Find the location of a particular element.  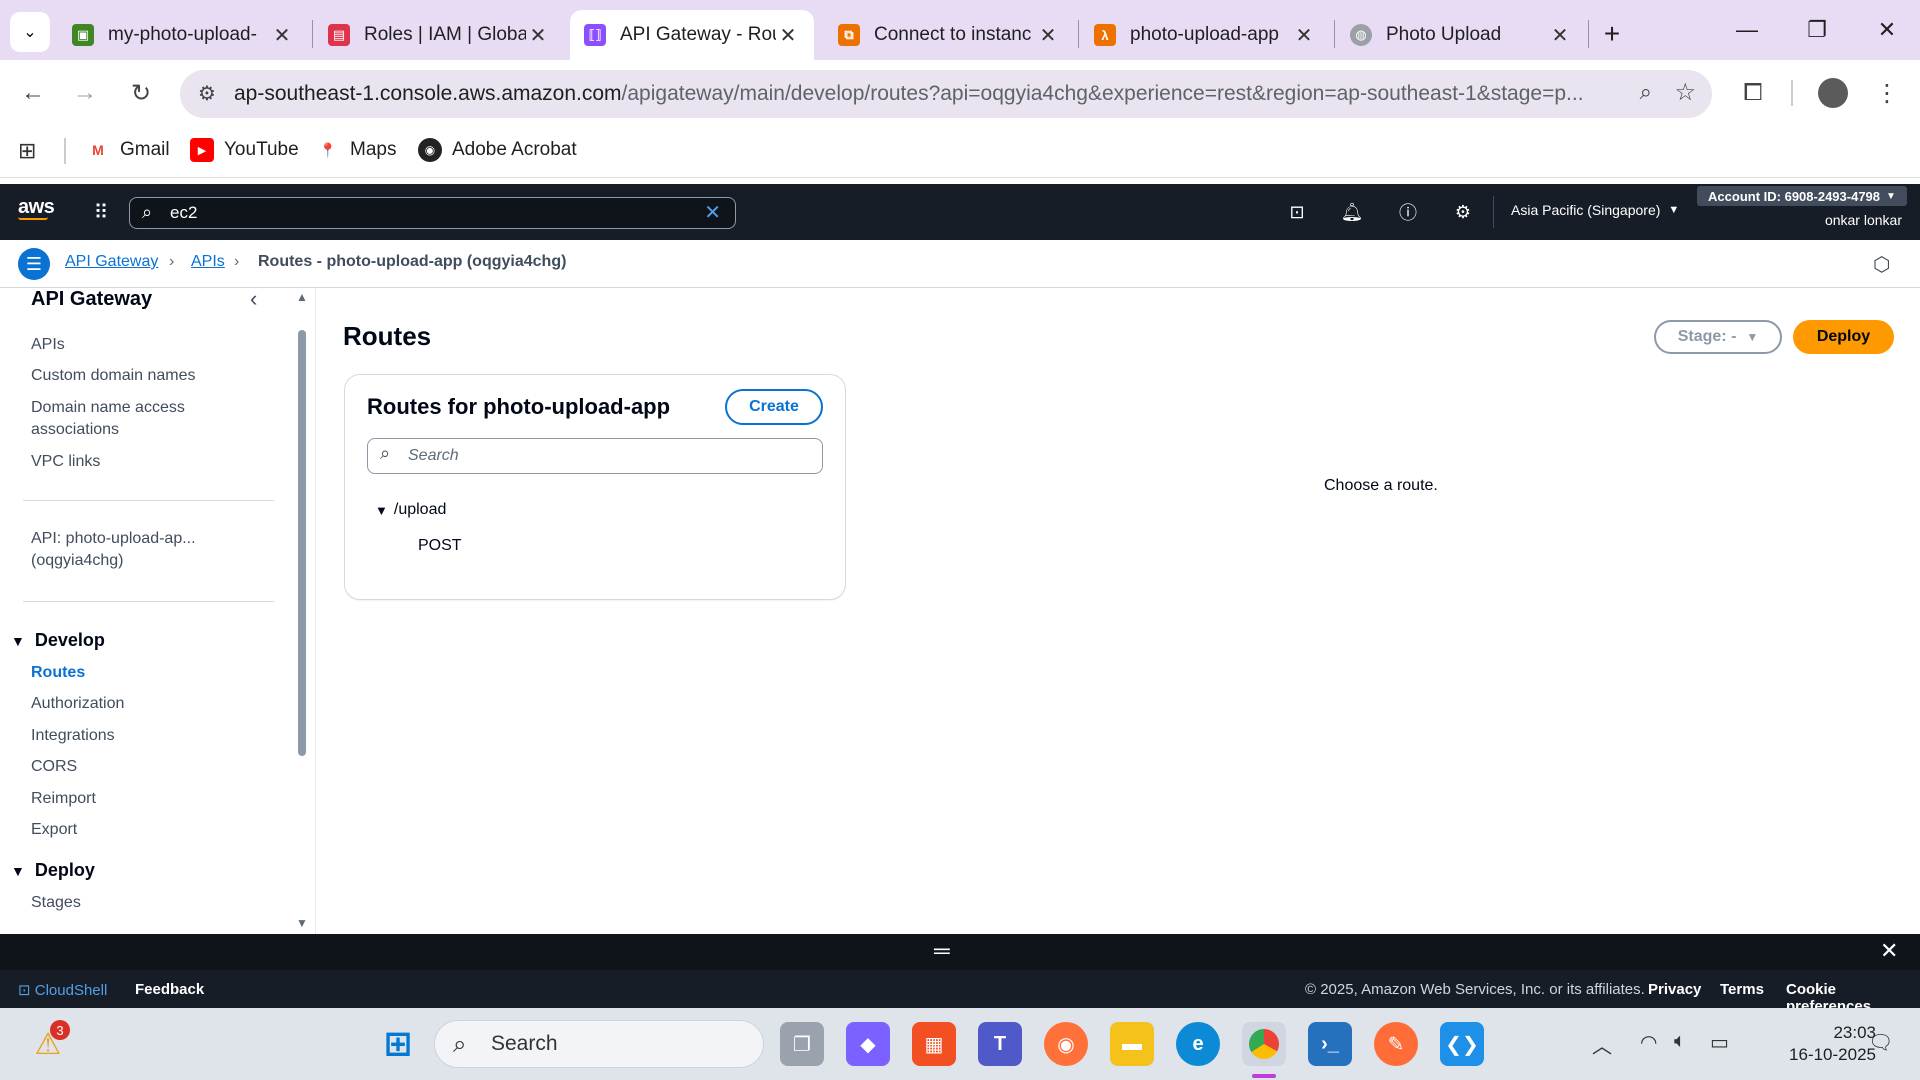

sidebar-scrollbar: ▲ ▼ is located at coordinates (302, 611).